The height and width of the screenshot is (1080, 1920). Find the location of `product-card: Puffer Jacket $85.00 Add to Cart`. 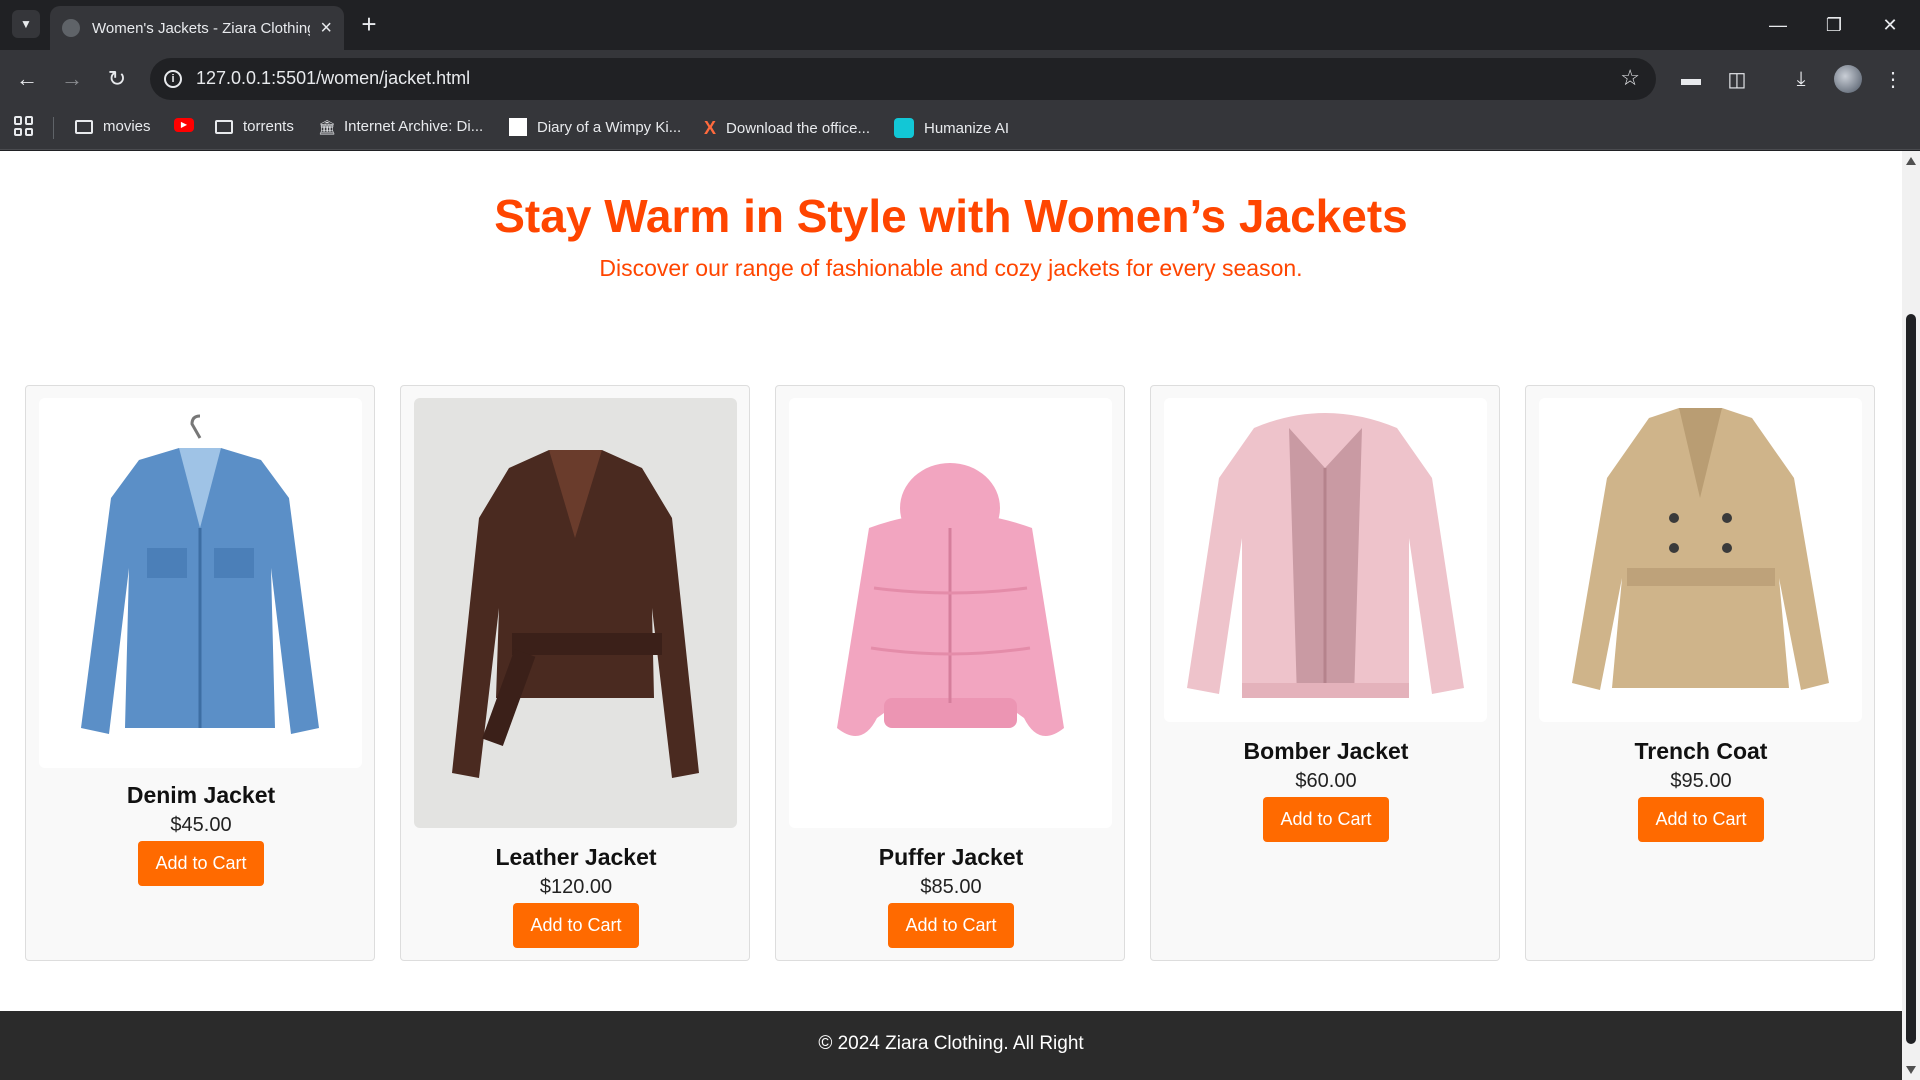

product-card: Puffer Jacket $85.00 Add to Cart is located at coordinates (950, 673).